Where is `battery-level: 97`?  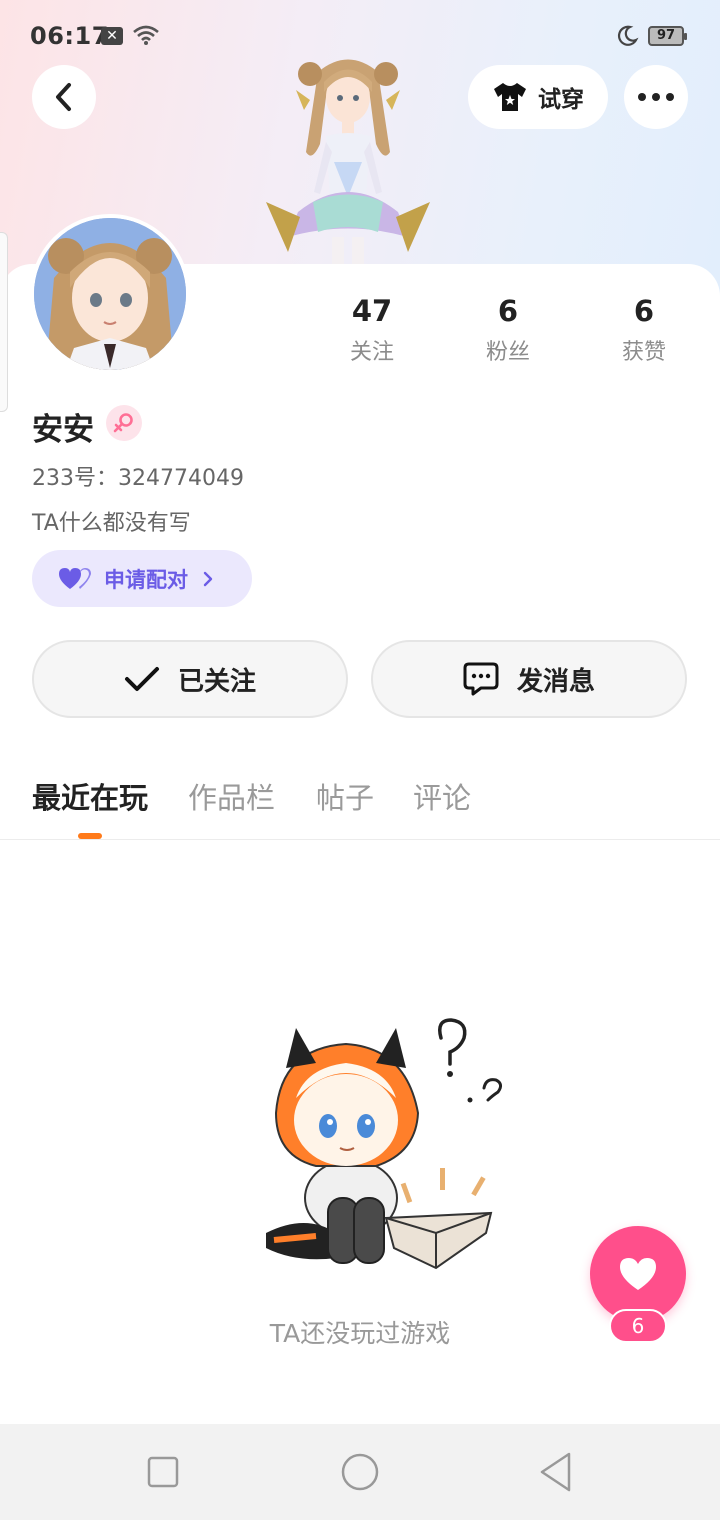 battery-level: 97 is located at coordinates (666, 35).